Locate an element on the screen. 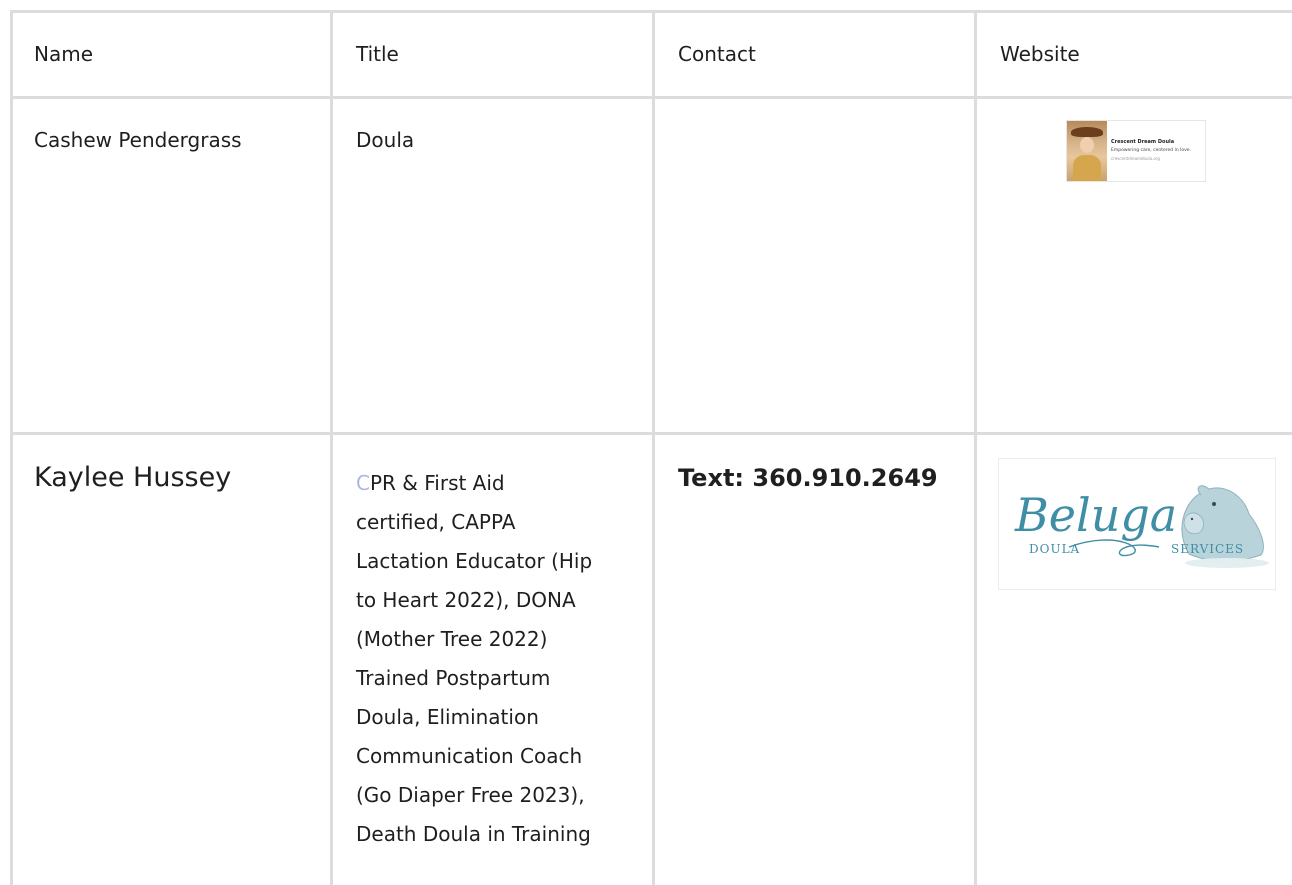 This screenshot has height=885, width=1292. row2-contact: Text: 360.910.2649 is located at coordinates (808, 478).